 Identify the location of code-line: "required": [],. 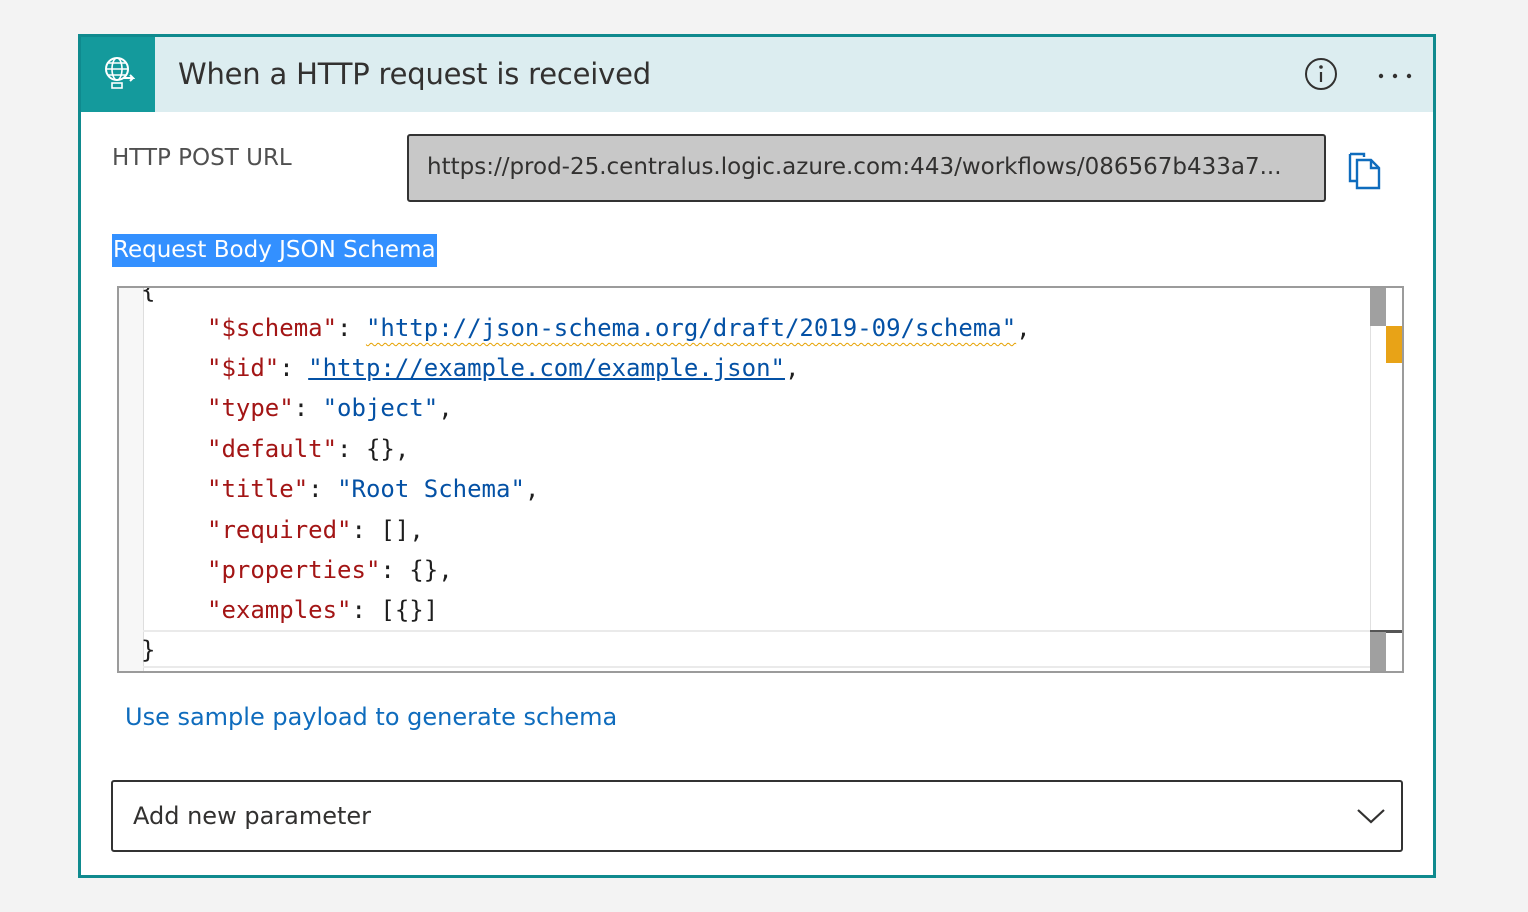
(315, 530).